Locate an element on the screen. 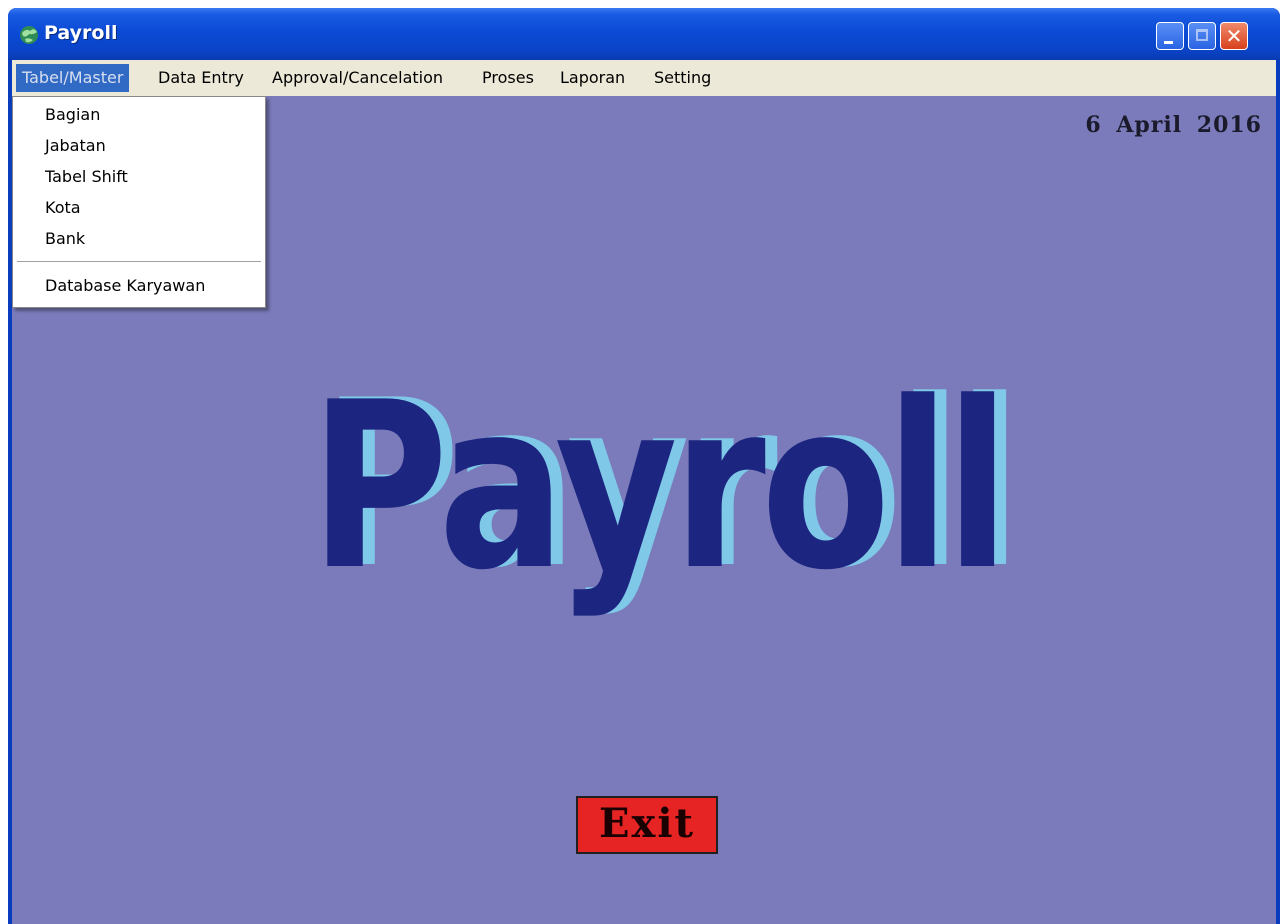 The width and height of the screenshot is (1280, 924). close-button: ✕ is located at coordinates (1234, 36).